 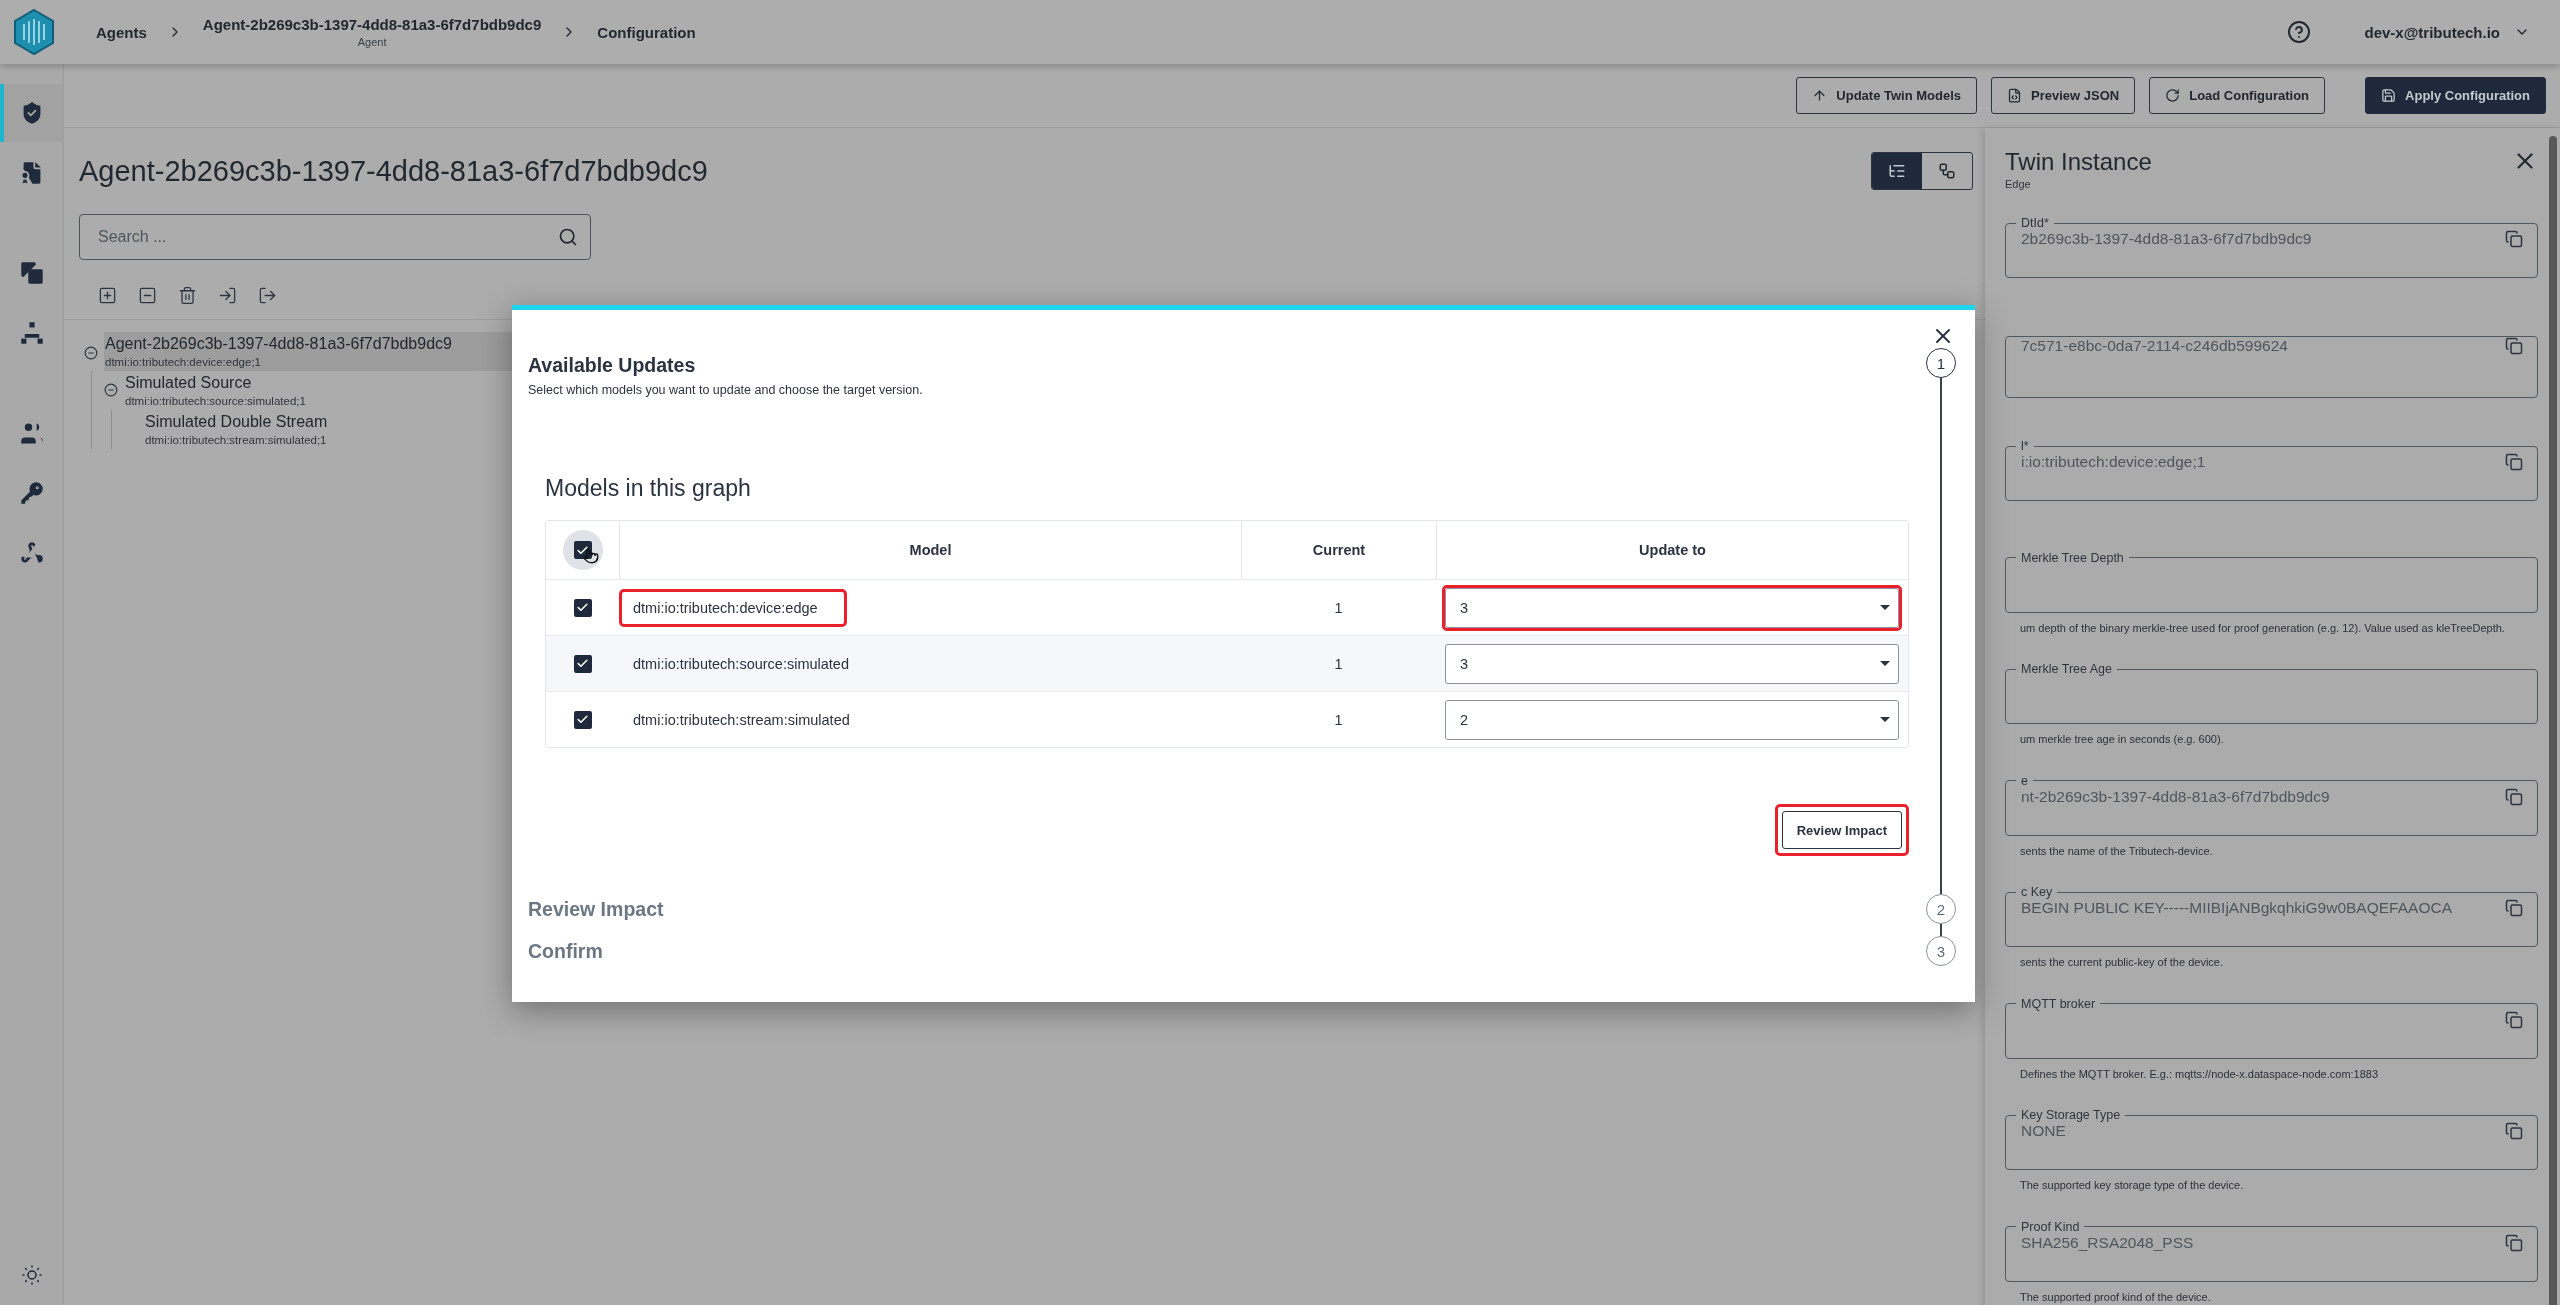 What do you see at coordinates (2072, 557) in the screenshot?
I see `field-label: Merkle Tree Depth` at bounding box center [2072, 557].